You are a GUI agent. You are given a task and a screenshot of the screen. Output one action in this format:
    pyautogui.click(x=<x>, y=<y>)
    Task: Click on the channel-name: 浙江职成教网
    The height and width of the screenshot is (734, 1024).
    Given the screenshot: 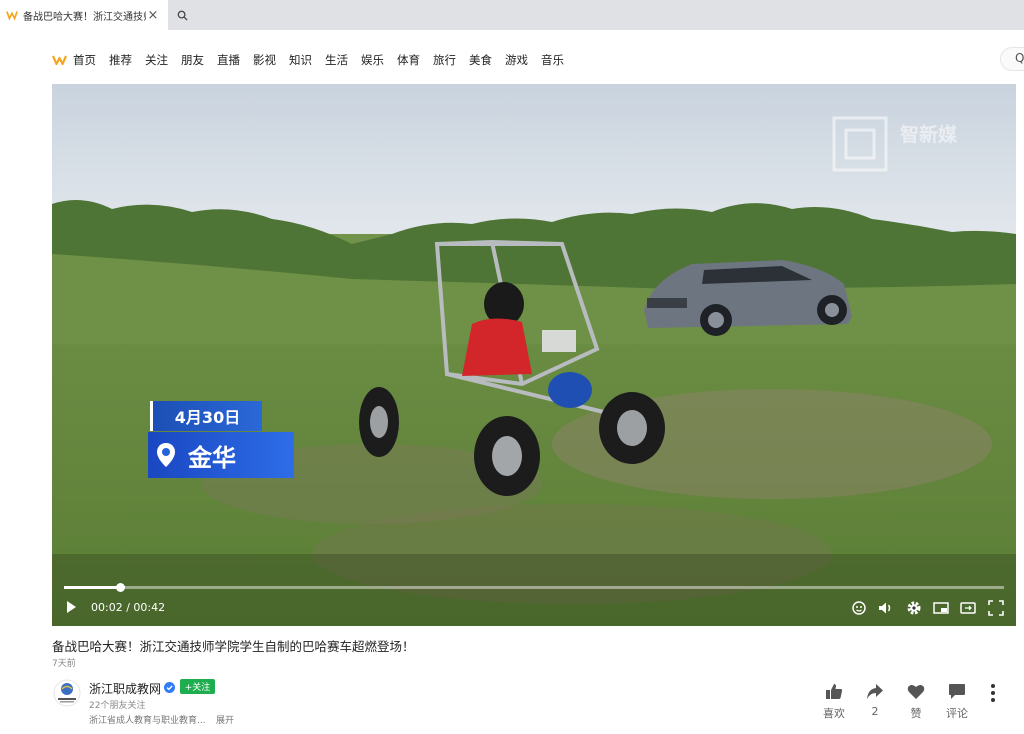 What is the action you would take?
    pyautogui.click(x=125, y=688)
    